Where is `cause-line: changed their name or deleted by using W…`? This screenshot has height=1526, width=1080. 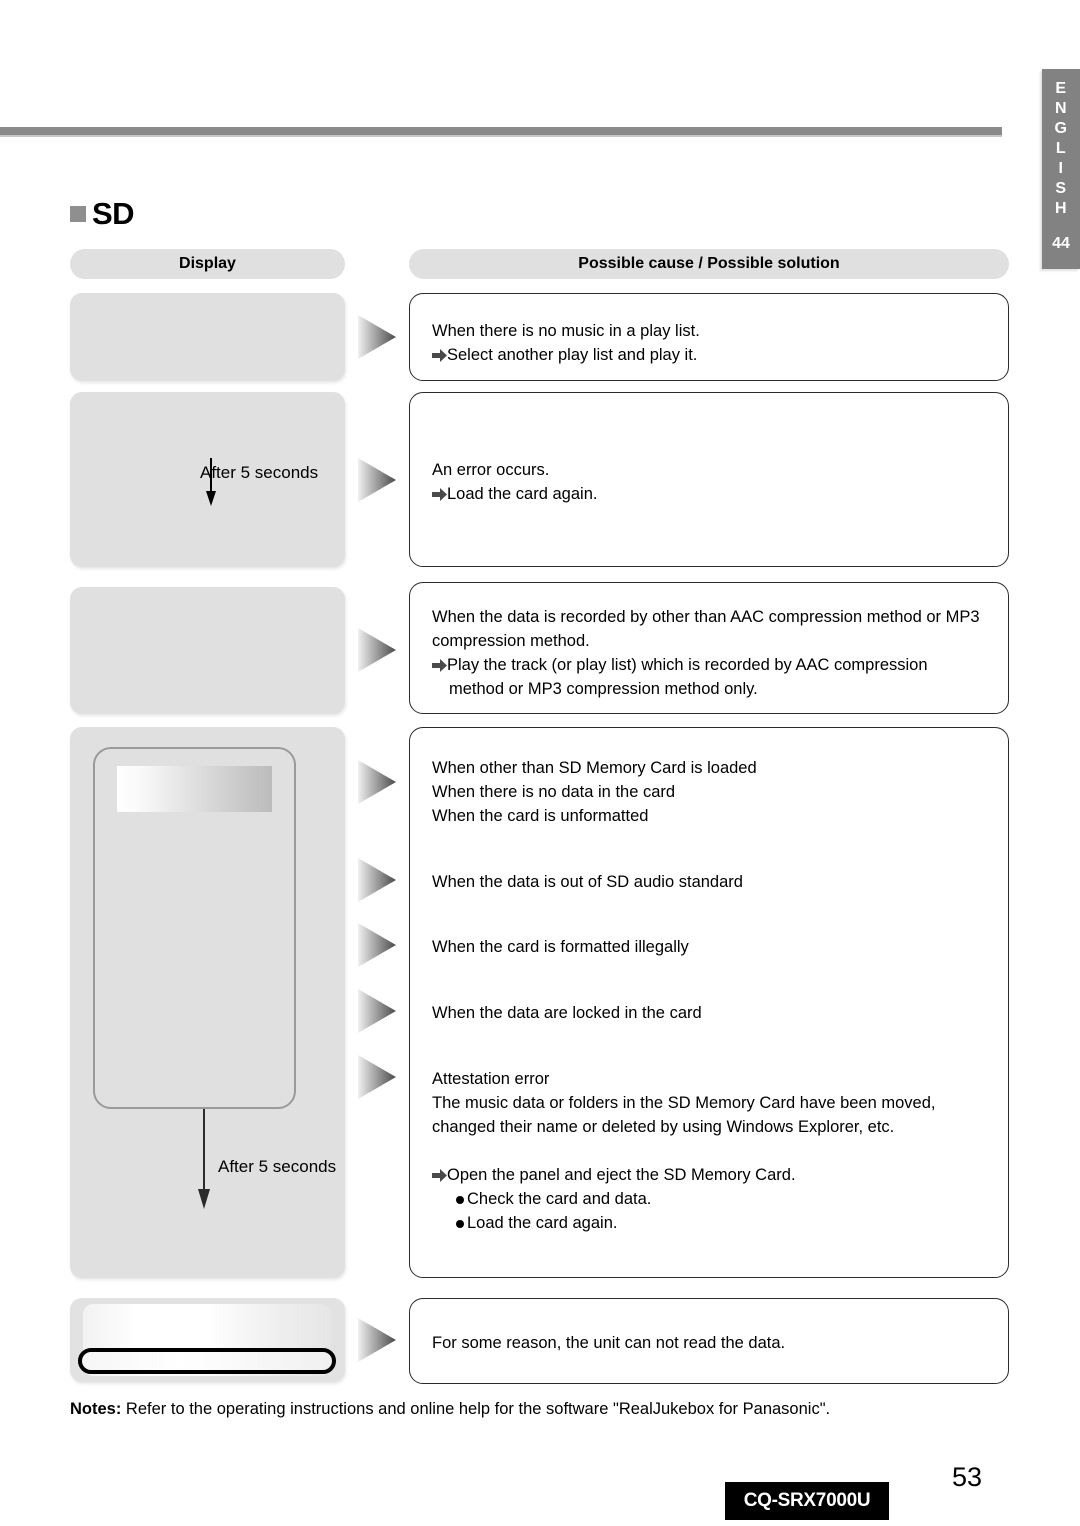
cause-line: changed their name or deleted by using W… is located at coordinates (663, 1127).